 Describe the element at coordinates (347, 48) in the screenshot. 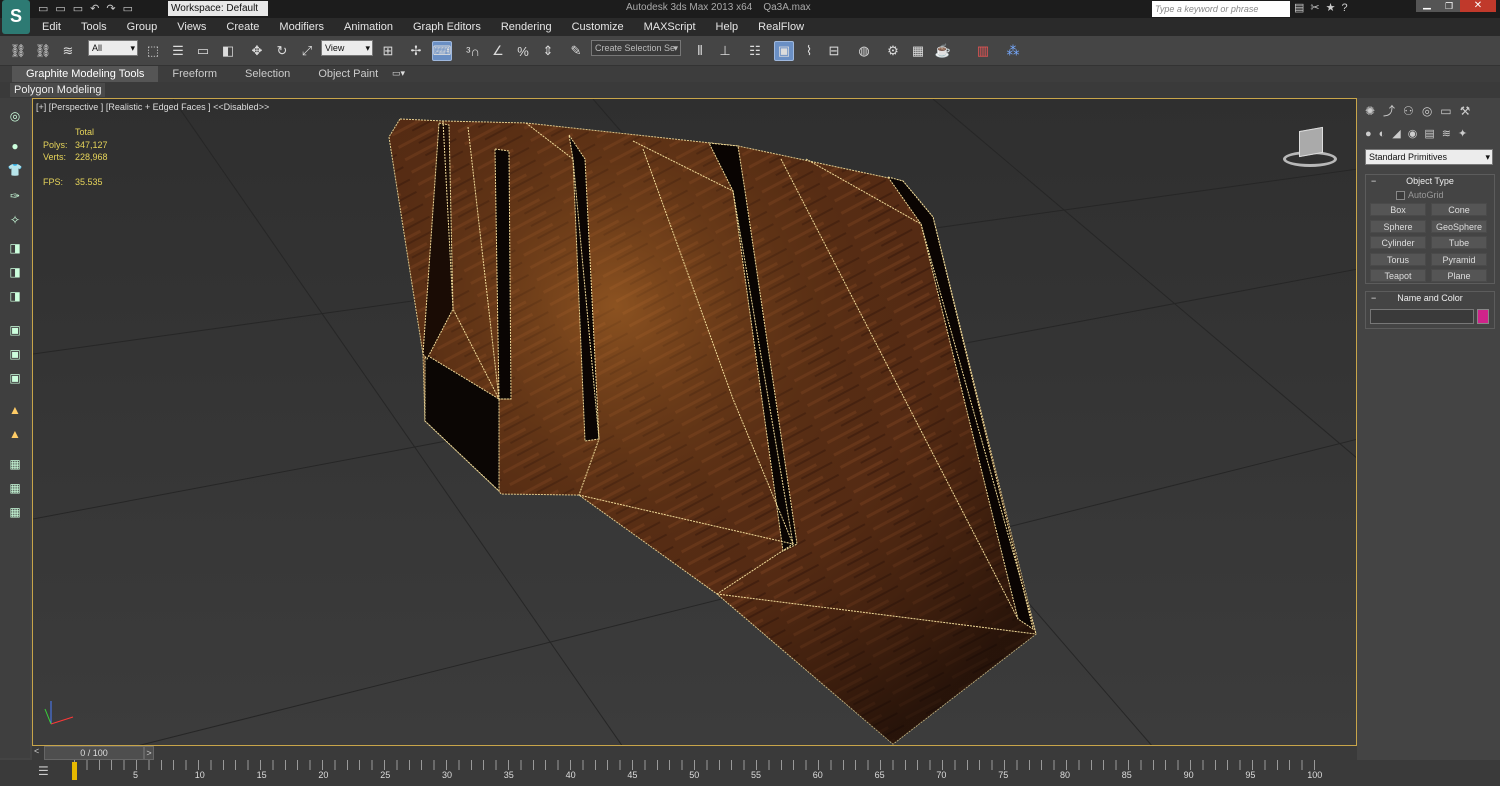

I see `reference-coordinate-dropdown: View` at that location.